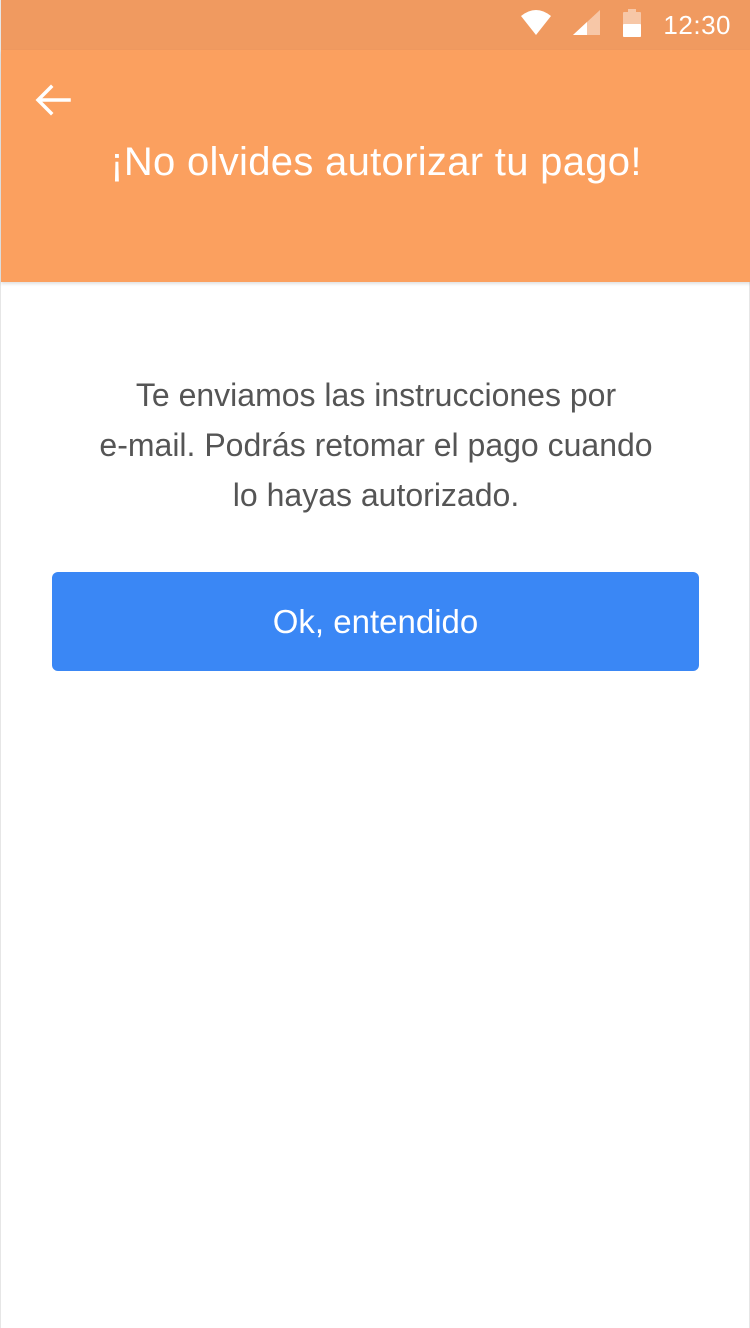  What do you see at coordinates (697, 24) in the screenshot?
I see `status-time: 12:30` at bounding box center [697, 24].